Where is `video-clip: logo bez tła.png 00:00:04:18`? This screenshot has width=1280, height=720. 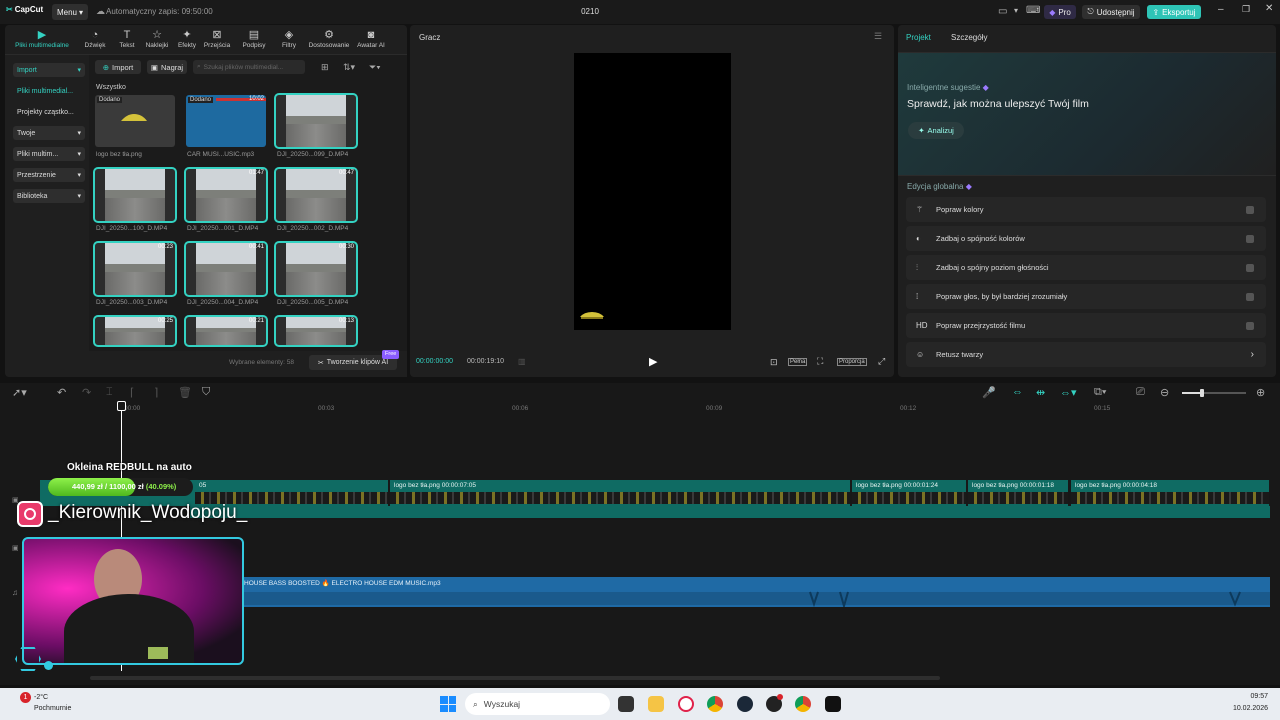 video-clip: logo bez tła.png 00:00:04:18 is located at coordinates (1170, 493).